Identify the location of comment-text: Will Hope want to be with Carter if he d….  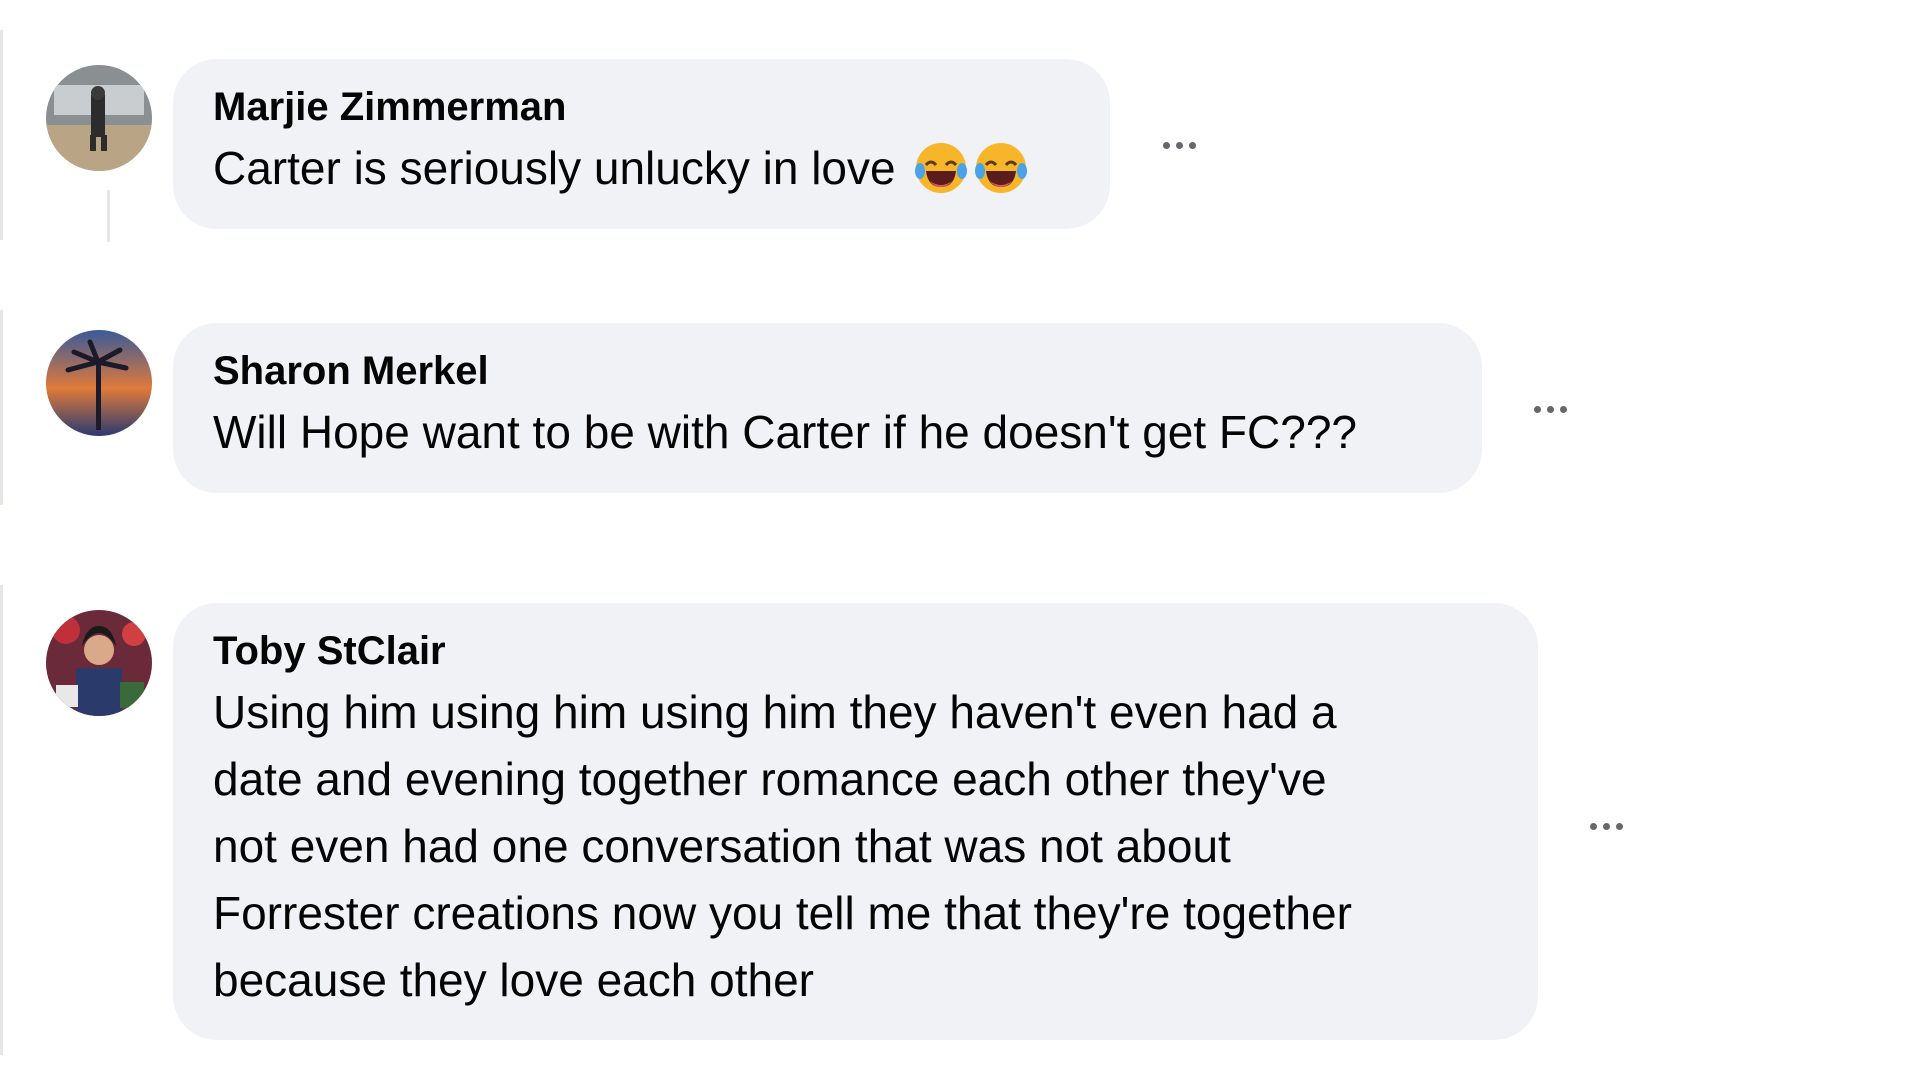
(785, 432).